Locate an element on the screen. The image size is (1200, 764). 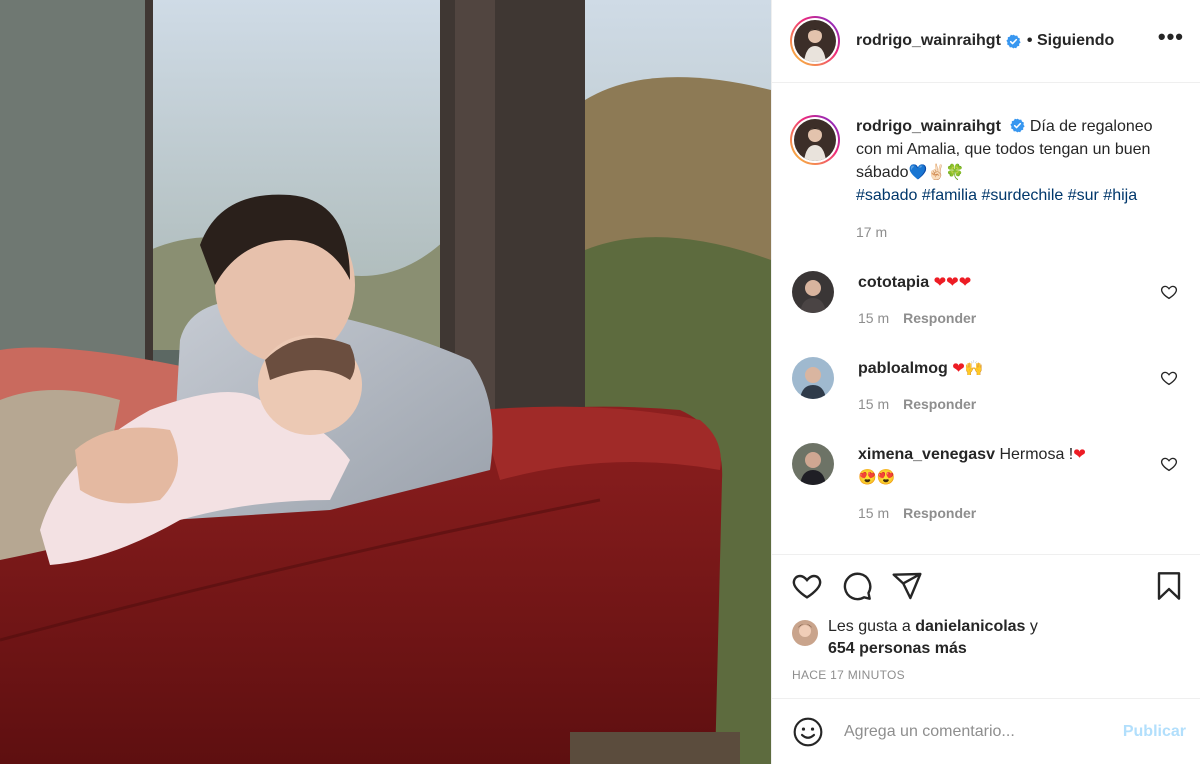
liker-avatar is located at coordinates (805, 633).